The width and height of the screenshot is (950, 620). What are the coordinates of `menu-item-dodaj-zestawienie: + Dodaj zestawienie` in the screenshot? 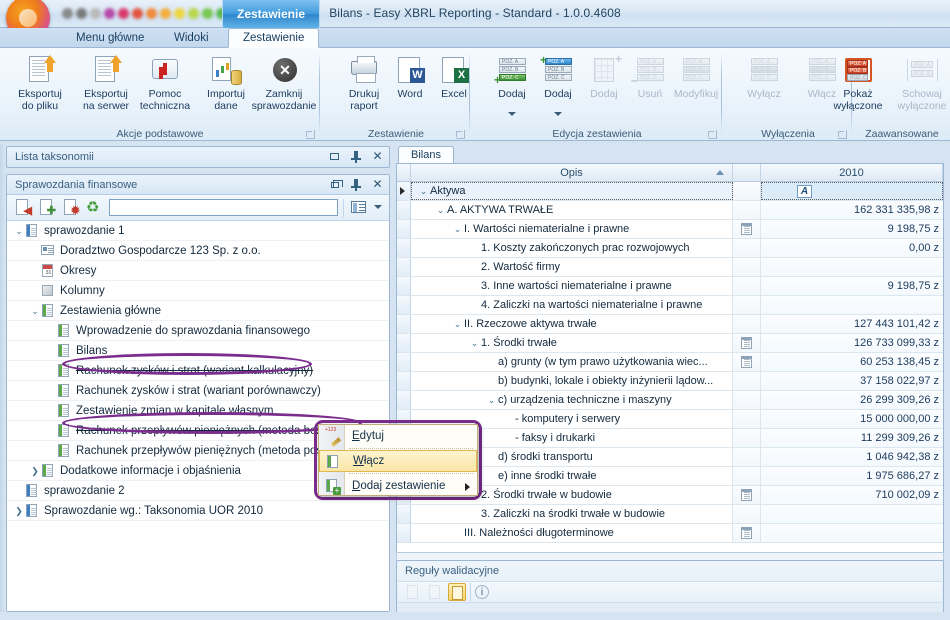 It's located at (398, 486).